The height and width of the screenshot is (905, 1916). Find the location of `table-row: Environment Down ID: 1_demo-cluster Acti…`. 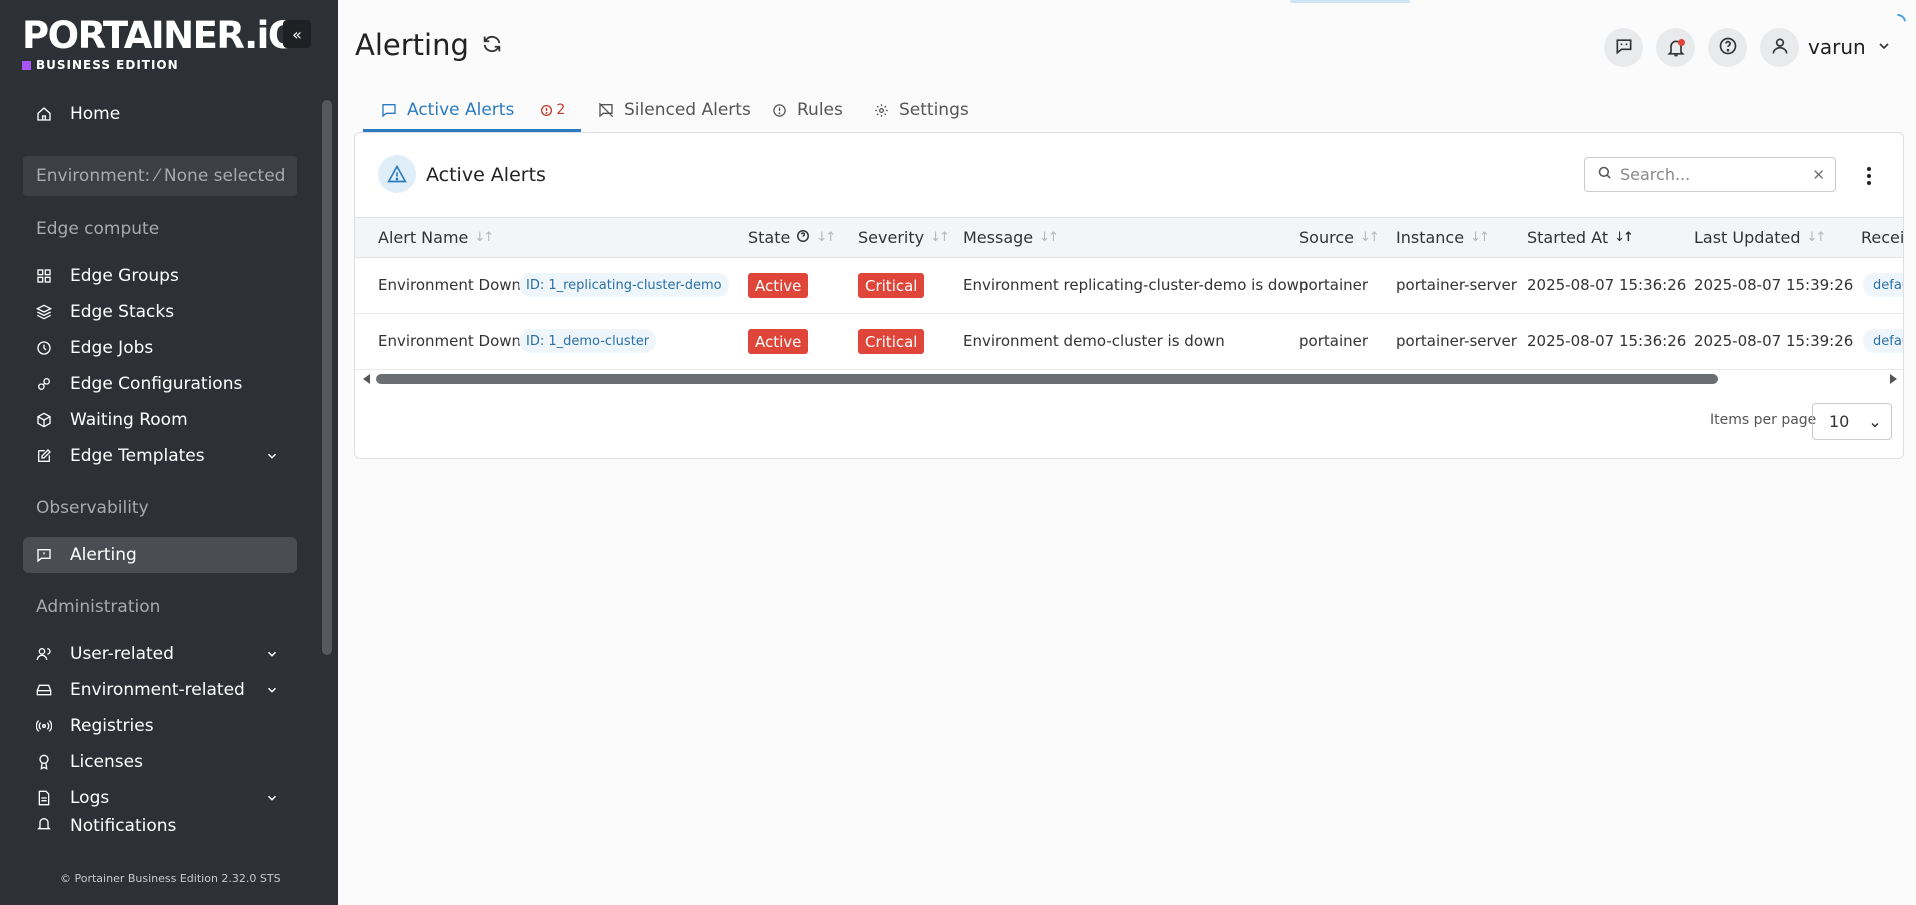

table-row: Environment Down ID: 1_demo-cluster Acti… is located at coordinates (1129, 342).